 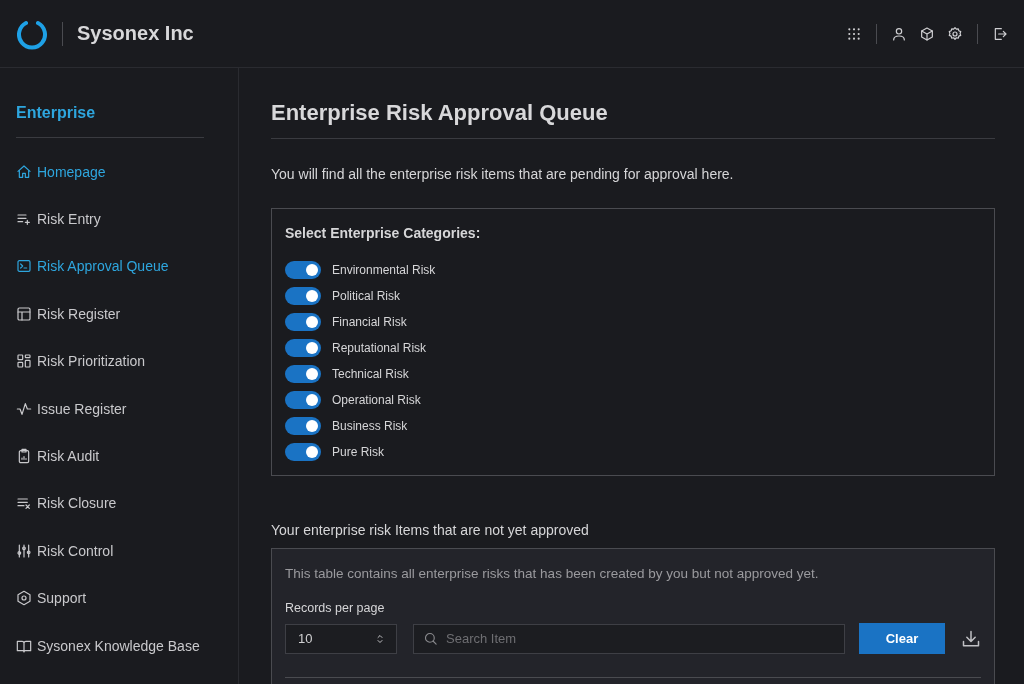 I want to click on sidebar-item: Support, so click(x=127, y=598).